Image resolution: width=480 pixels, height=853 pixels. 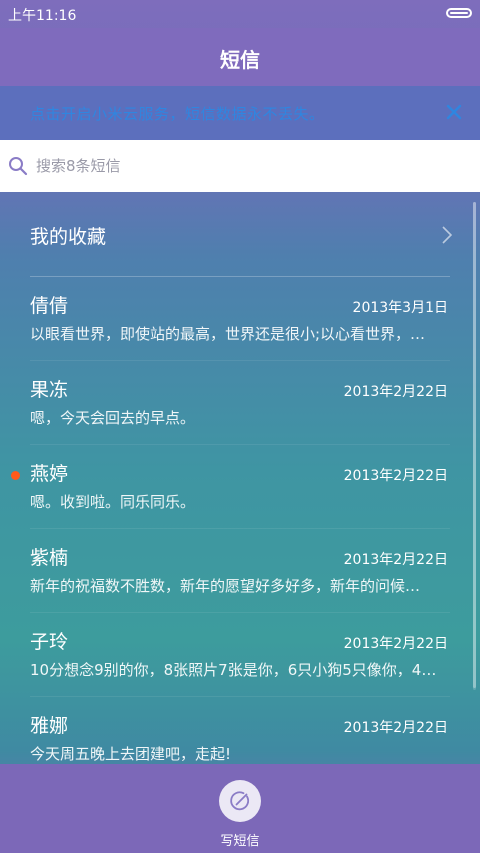 I want to click on title-bar: 短信, so click(x=240, y=57).